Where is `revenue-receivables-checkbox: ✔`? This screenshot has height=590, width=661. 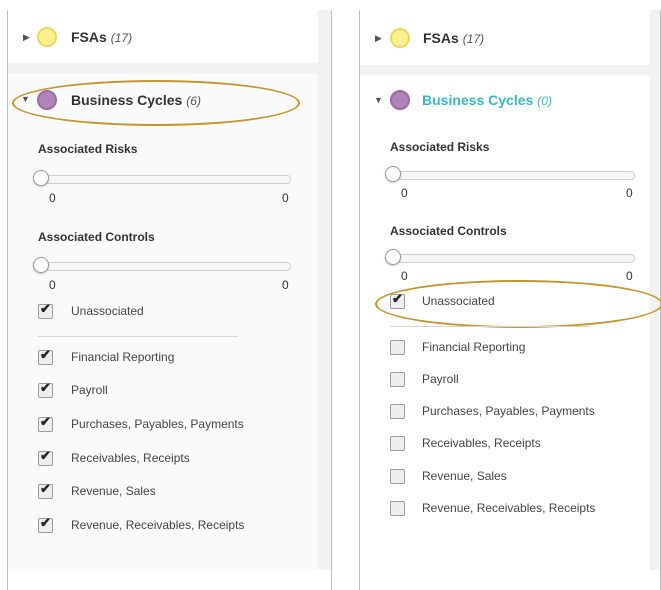
revenue-receivables-checkbox: ✔ is located at coordinates (45, 524).